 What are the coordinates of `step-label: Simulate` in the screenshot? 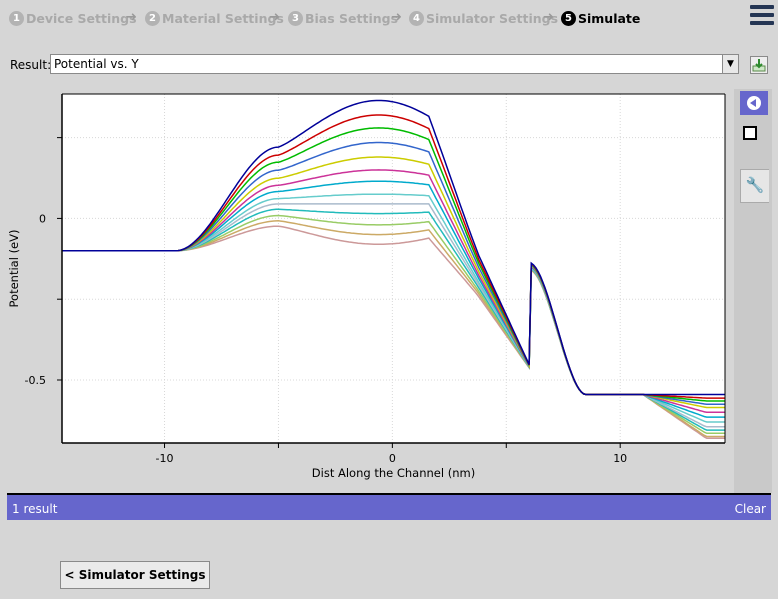 It's located at (609, 18).